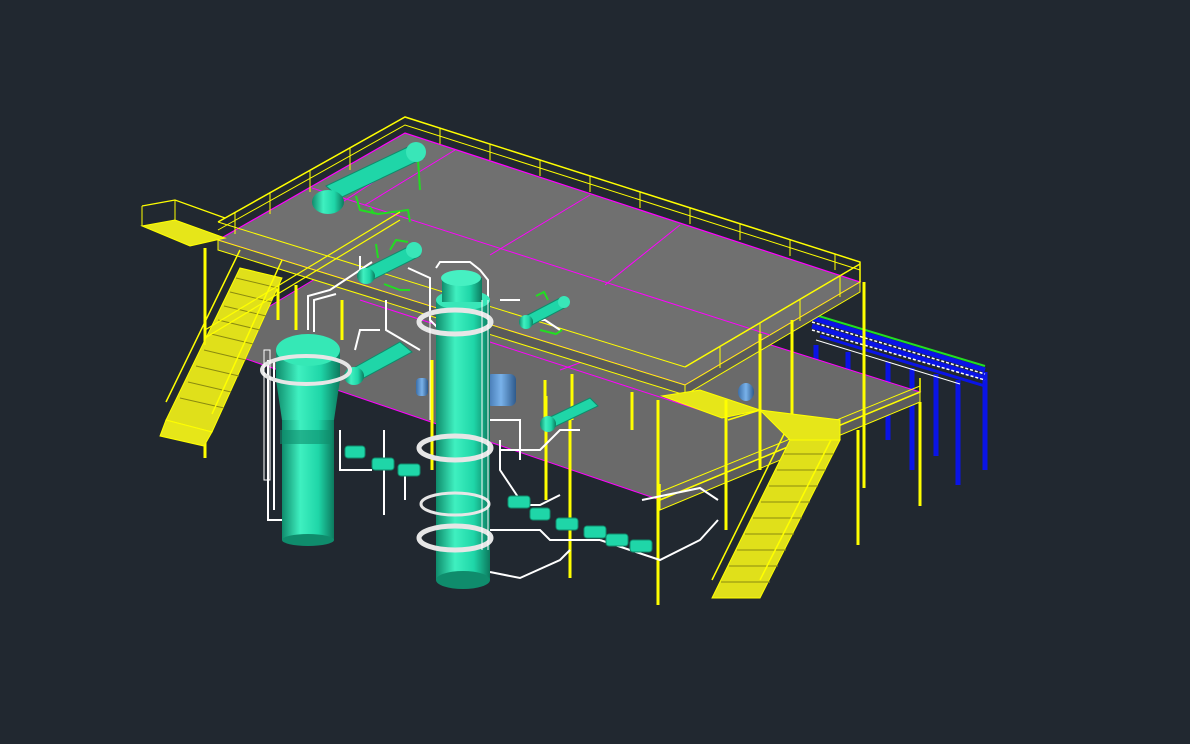 The image size is (1190, 744). What do you see at coordinates (183, 223) in the screenshot?
I see `left-platform` at bounding box center [183, 223].